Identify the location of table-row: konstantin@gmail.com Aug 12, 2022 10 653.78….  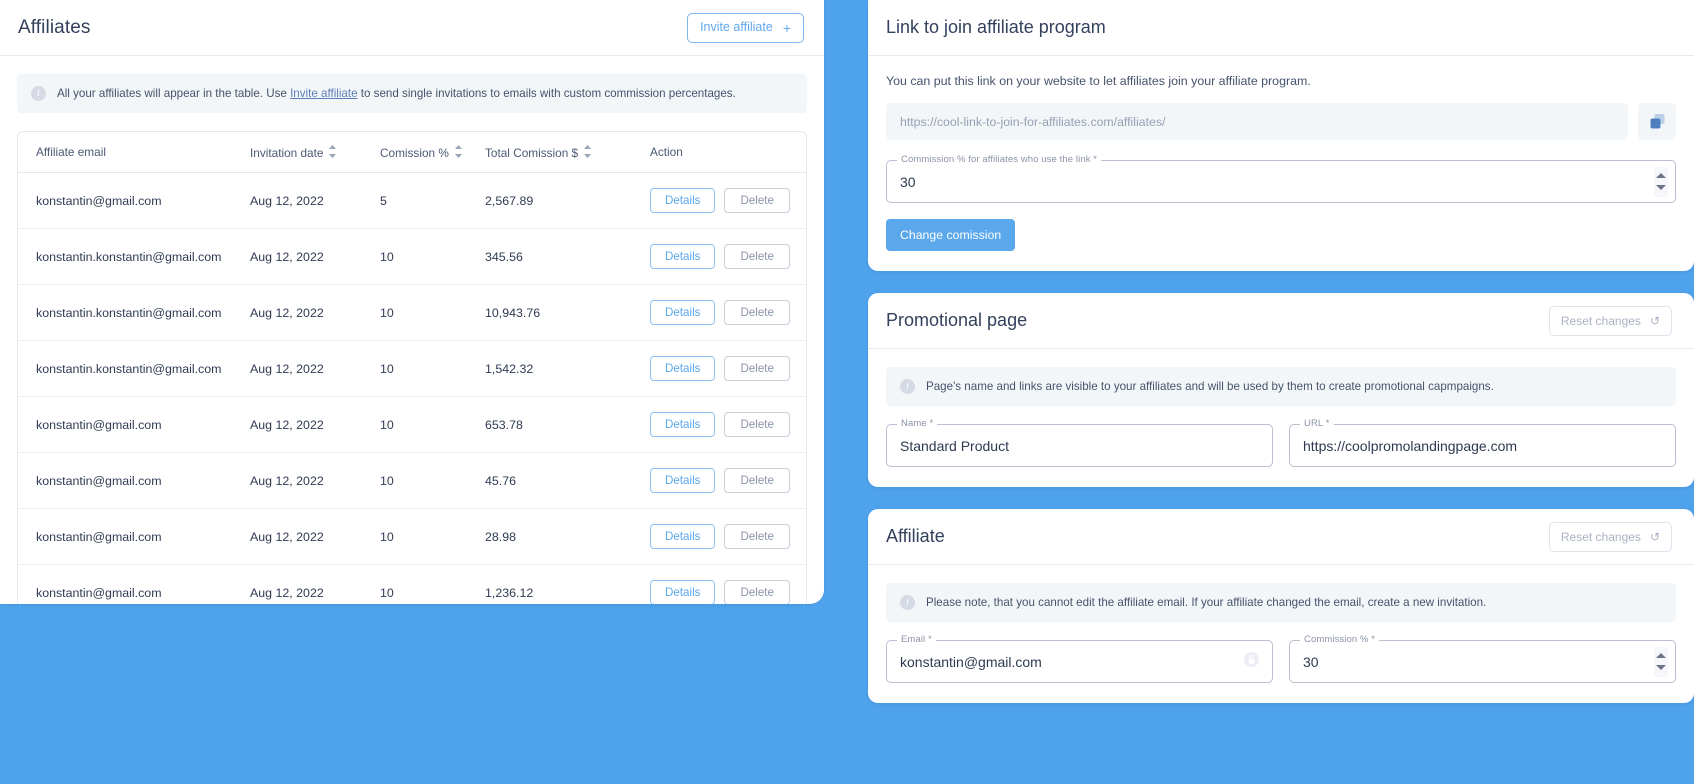
(412, 424).